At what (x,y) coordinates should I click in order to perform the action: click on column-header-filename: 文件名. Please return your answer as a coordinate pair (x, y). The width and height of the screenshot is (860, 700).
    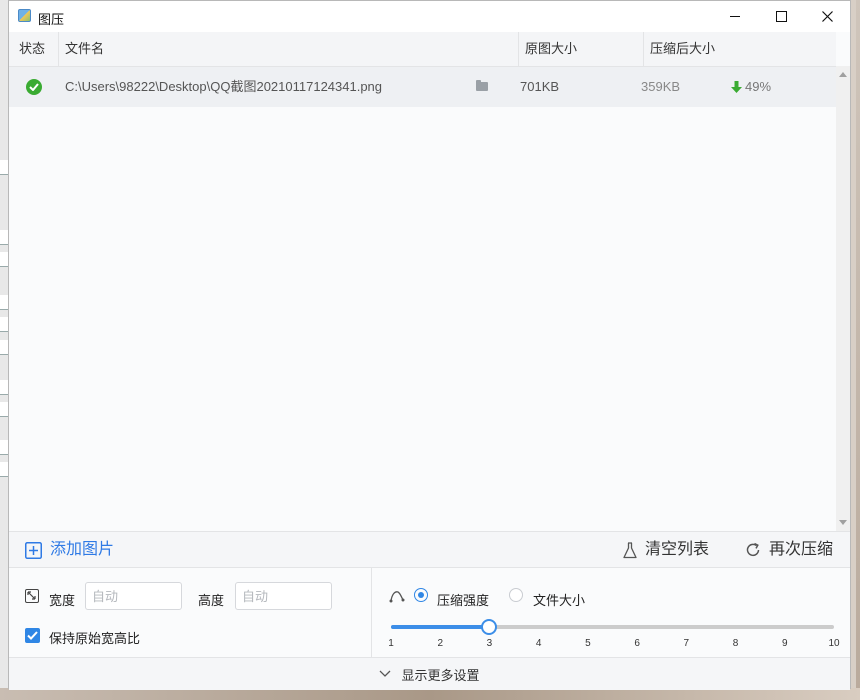
    Looking at the image, I should click on (288, 49).